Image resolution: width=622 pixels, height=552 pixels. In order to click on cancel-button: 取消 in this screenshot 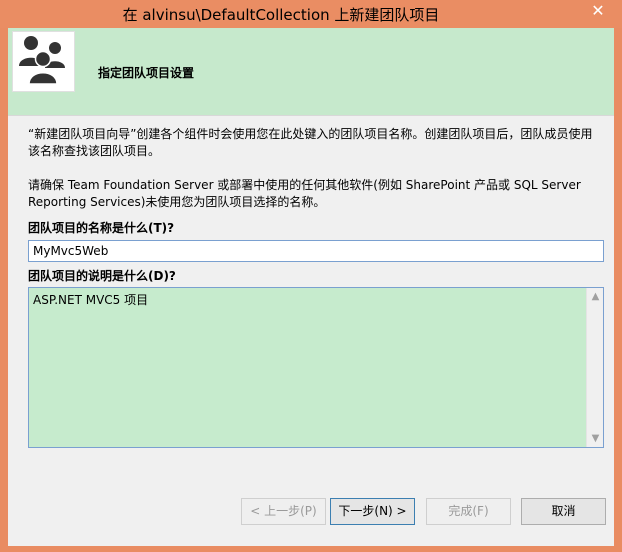, I will do `click(563, 511)`.